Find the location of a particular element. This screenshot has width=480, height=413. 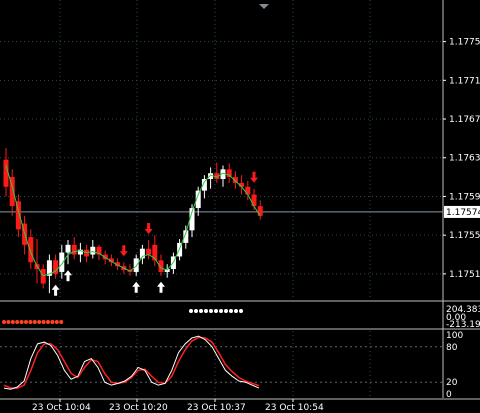

time-tick-label: 23 Oct 10:04 is located at coordinates (61, 408).